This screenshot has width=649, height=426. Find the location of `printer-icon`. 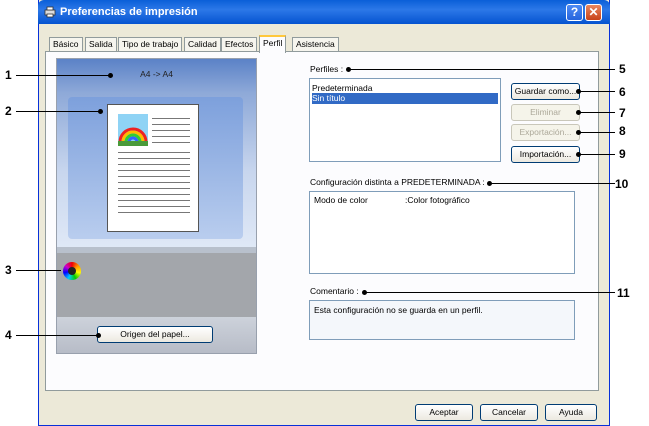

printer-icon is located at coordinates (50, 12).